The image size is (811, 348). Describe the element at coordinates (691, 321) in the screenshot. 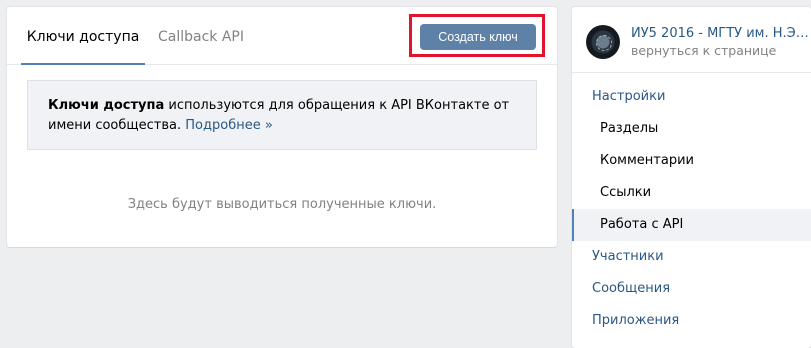

I see `menu-item-apps: Приложения` at that location.